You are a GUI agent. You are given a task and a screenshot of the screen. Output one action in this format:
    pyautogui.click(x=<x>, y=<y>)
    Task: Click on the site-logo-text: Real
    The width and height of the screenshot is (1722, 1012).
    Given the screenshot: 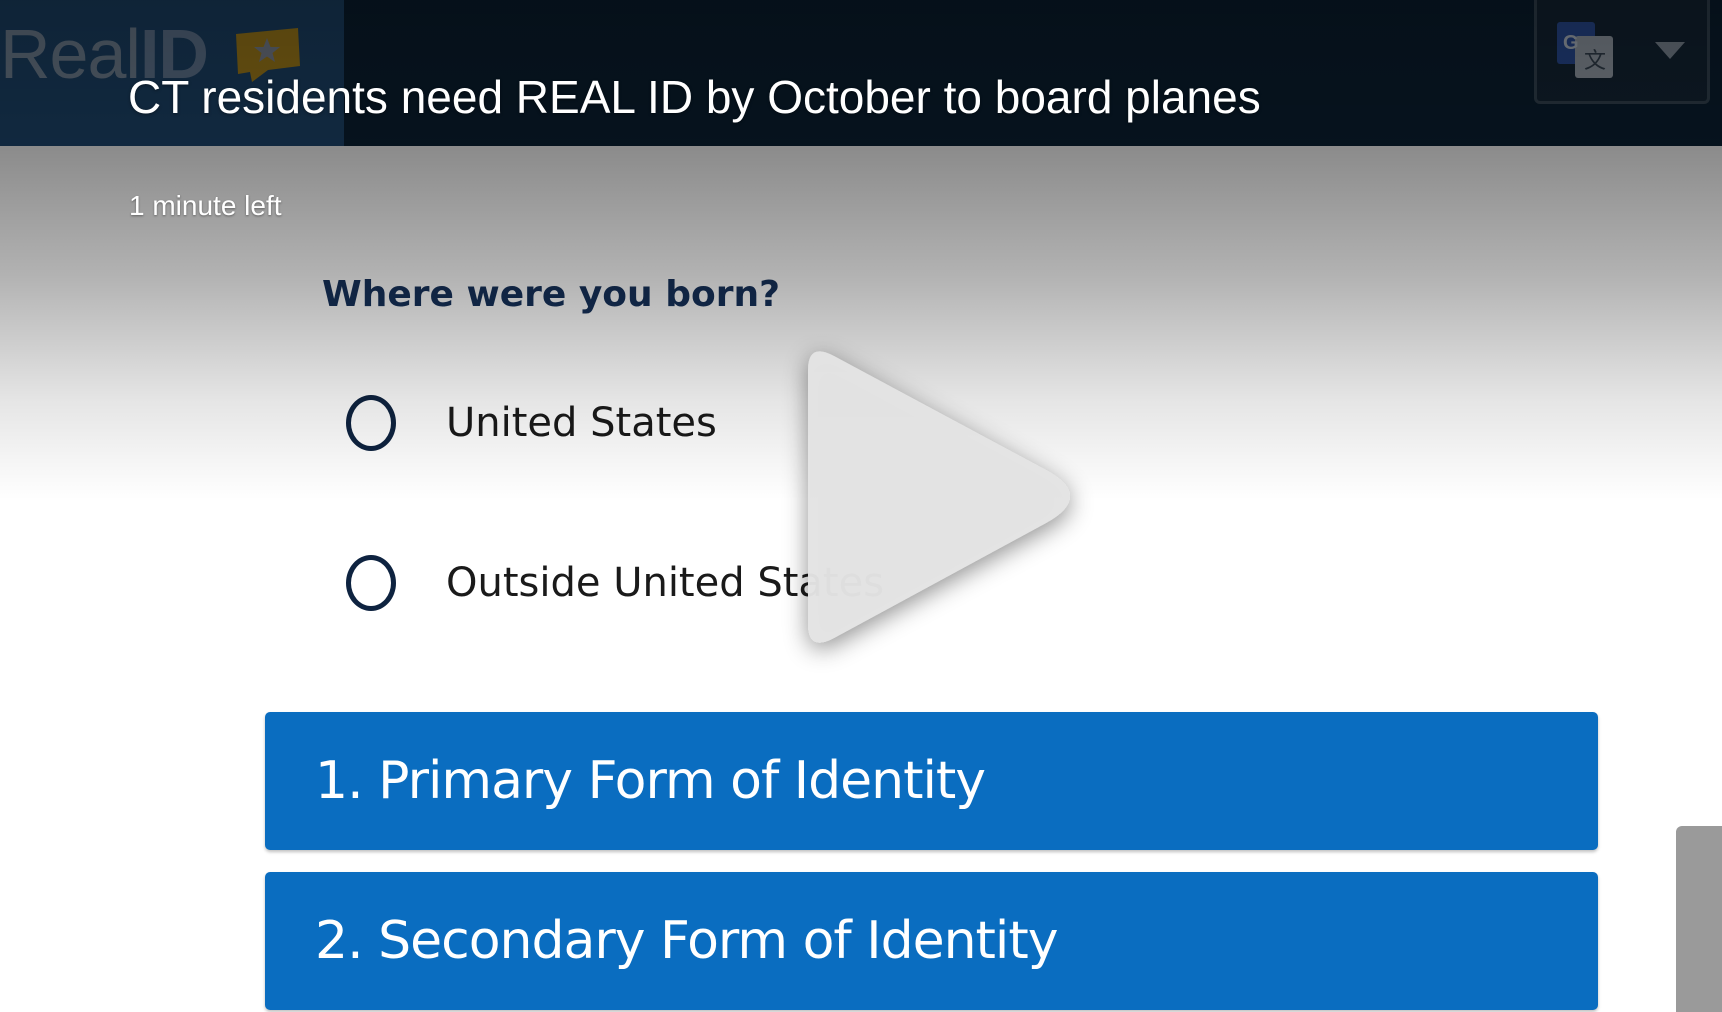 What is the action you would take?
    pyautogui.click(x=70, y=54)
    